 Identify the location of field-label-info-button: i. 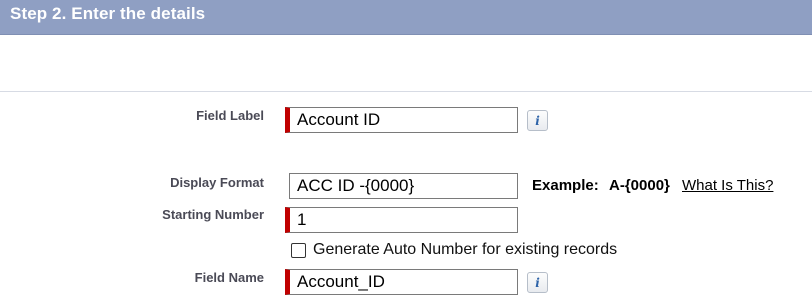
(537, 120).